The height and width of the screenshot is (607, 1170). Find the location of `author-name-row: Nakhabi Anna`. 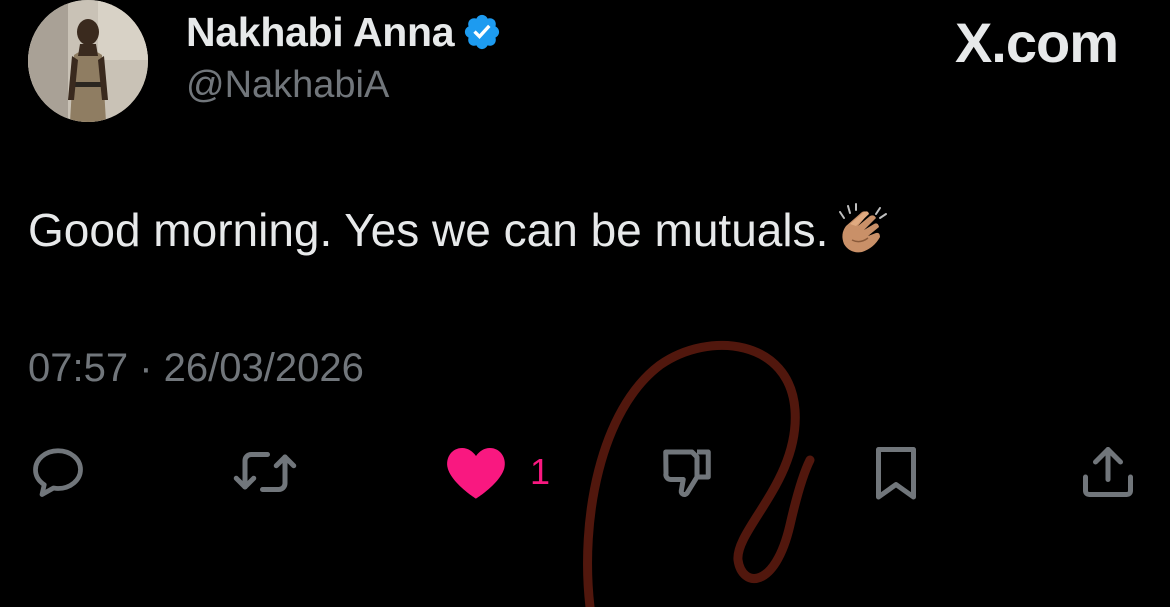

author-name-row: Nakhabi Anna is located at coordinates (344, 32).